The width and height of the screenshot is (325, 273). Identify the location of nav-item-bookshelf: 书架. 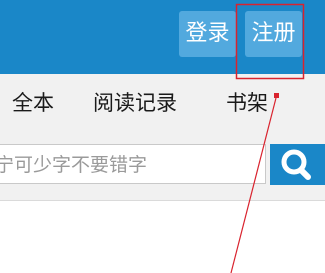
(247, 103).